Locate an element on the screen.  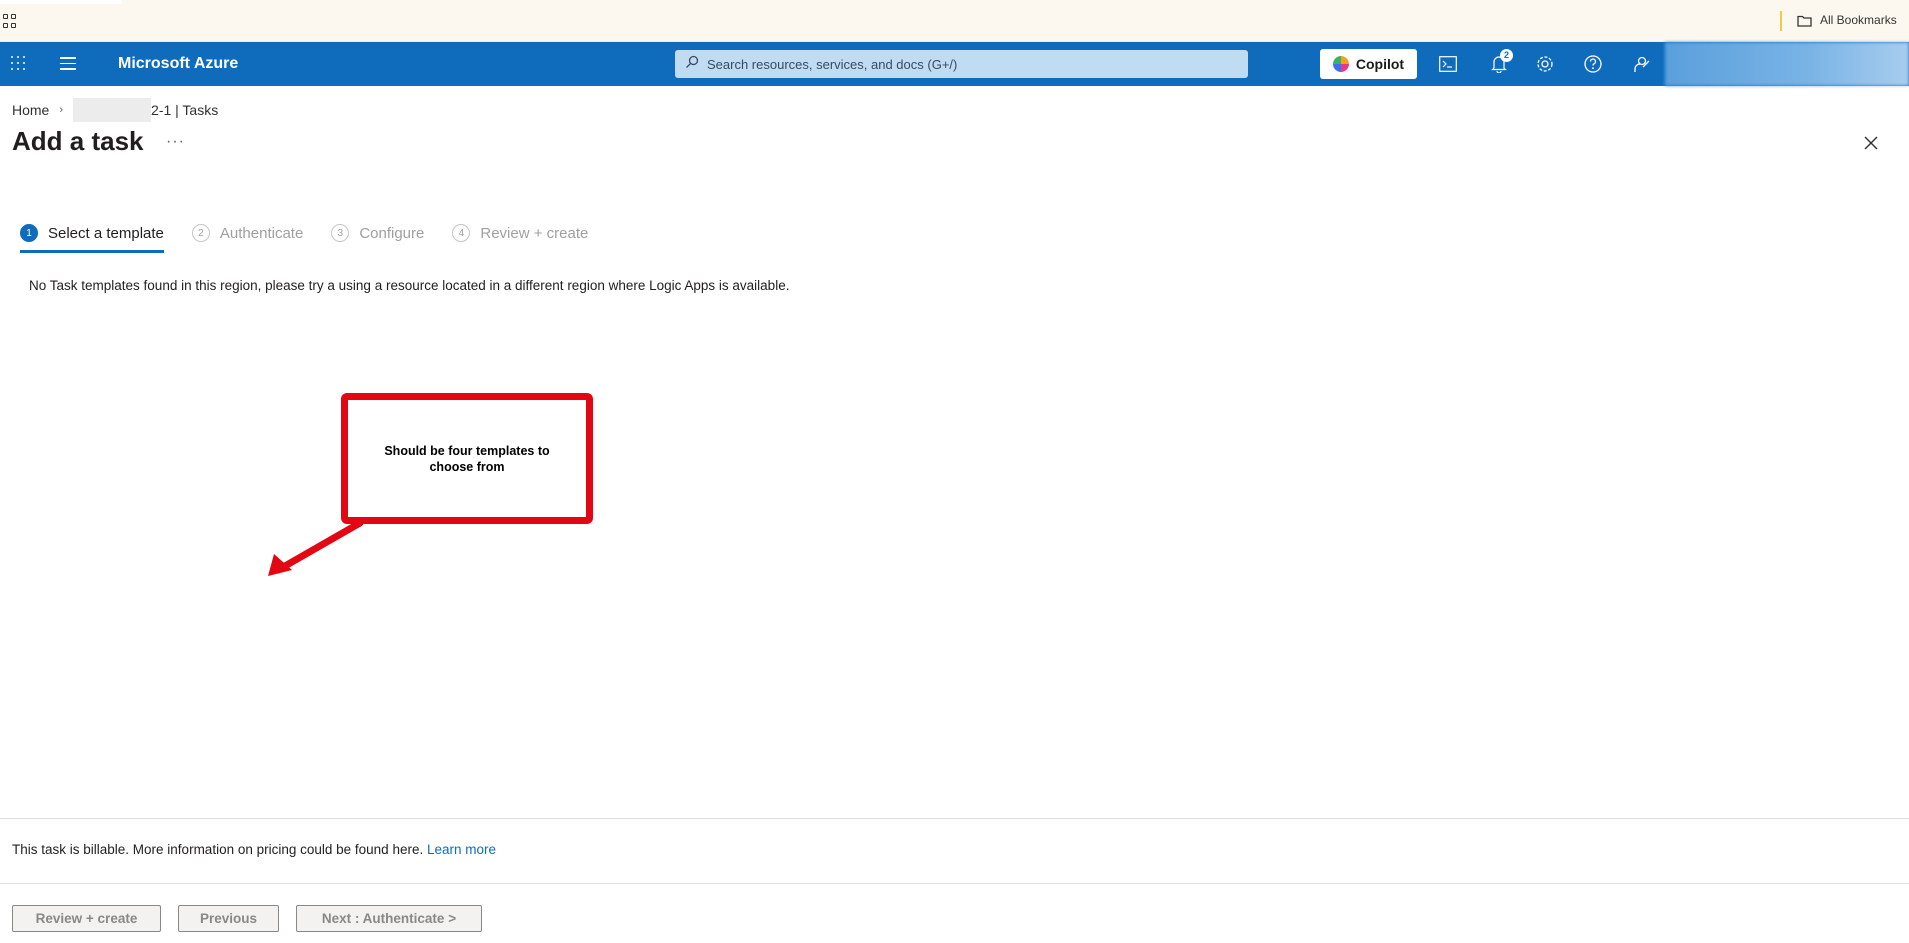
step-number: 1 is located at coordinates (29, 233).